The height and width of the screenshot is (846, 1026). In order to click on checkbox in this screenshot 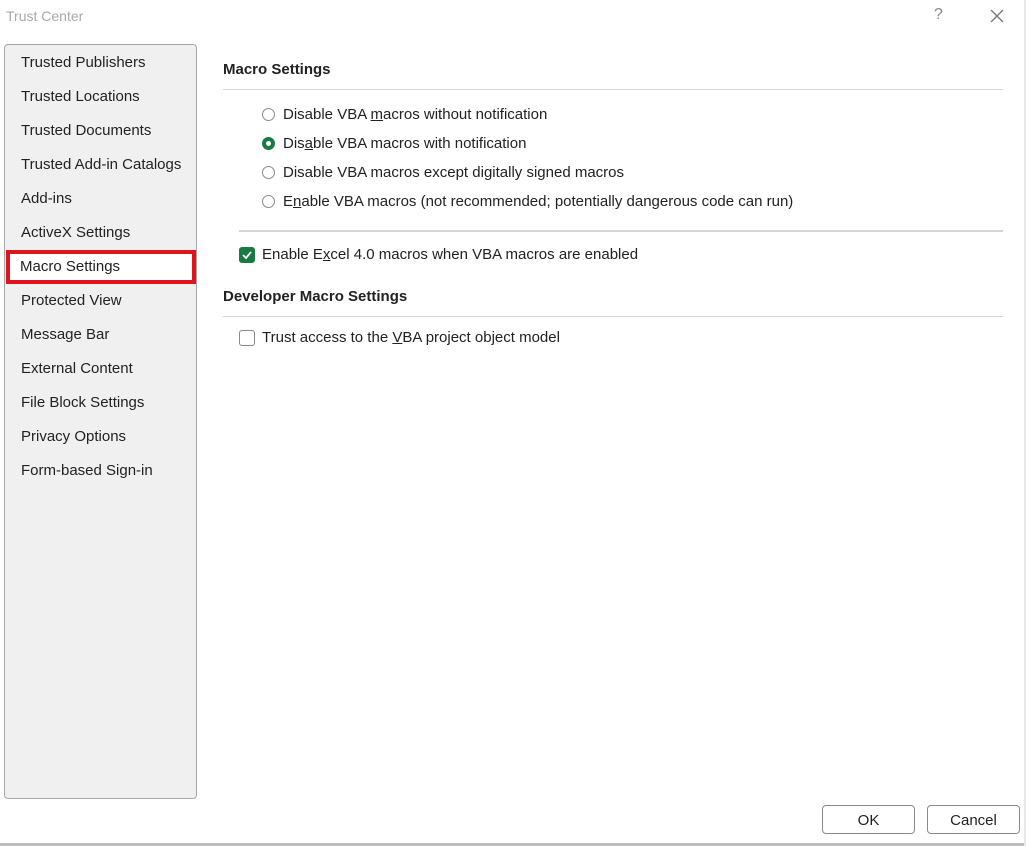, I will do `click(247, 337)`.